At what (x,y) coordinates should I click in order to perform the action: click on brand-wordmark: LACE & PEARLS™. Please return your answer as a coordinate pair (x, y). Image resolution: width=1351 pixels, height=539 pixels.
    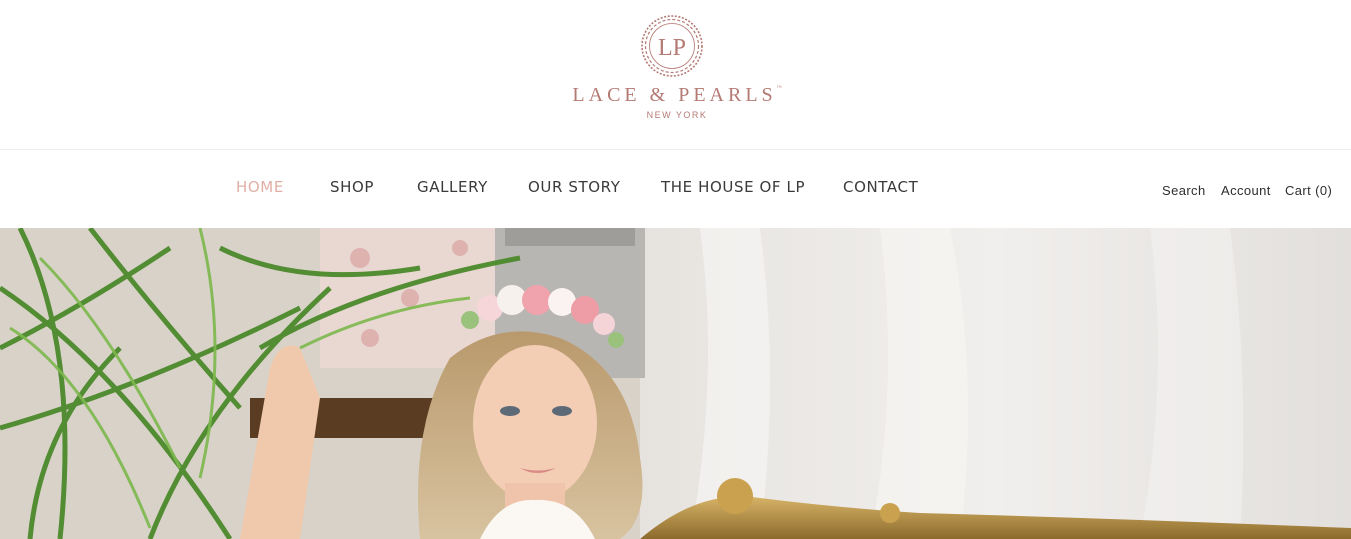
    Looking at the image, I should click on (677, 95).